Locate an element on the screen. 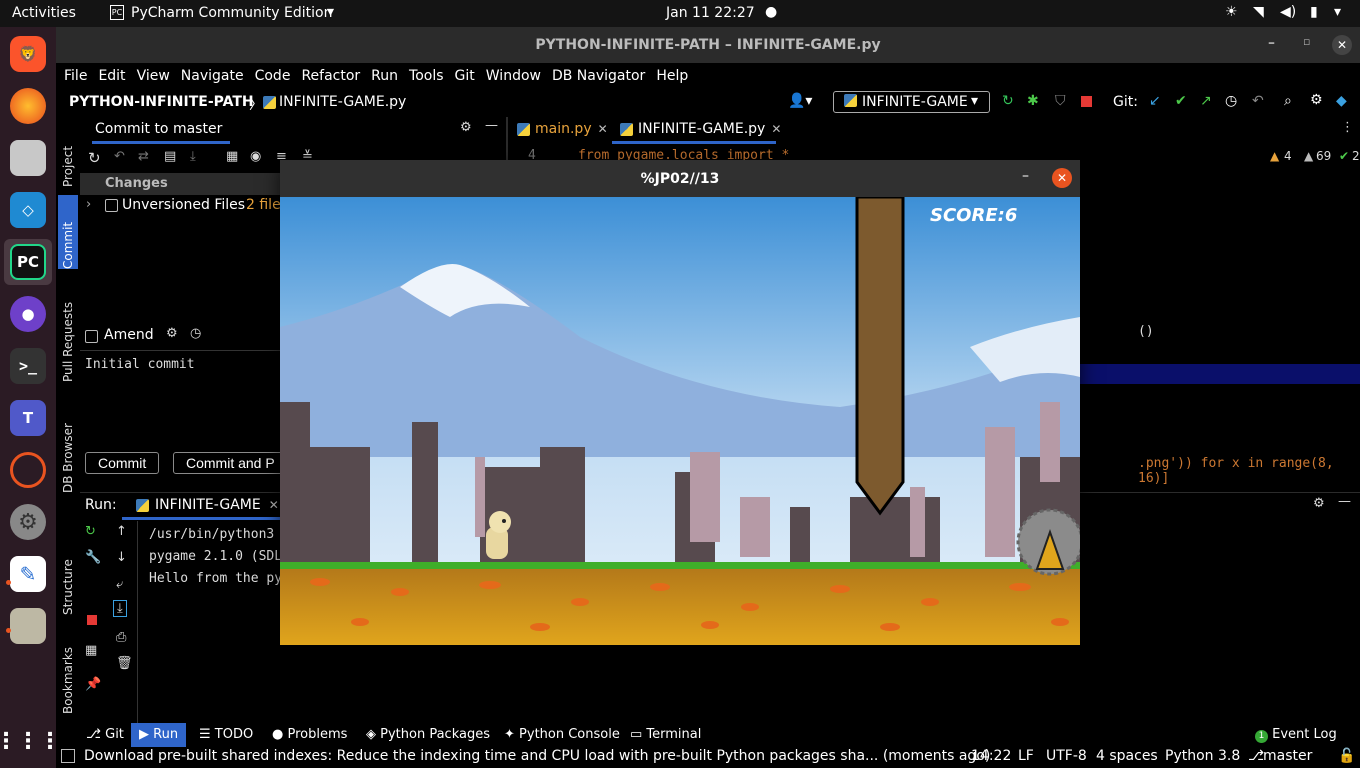  tab-problems: ● Problems is located at coordinates (309, 734).